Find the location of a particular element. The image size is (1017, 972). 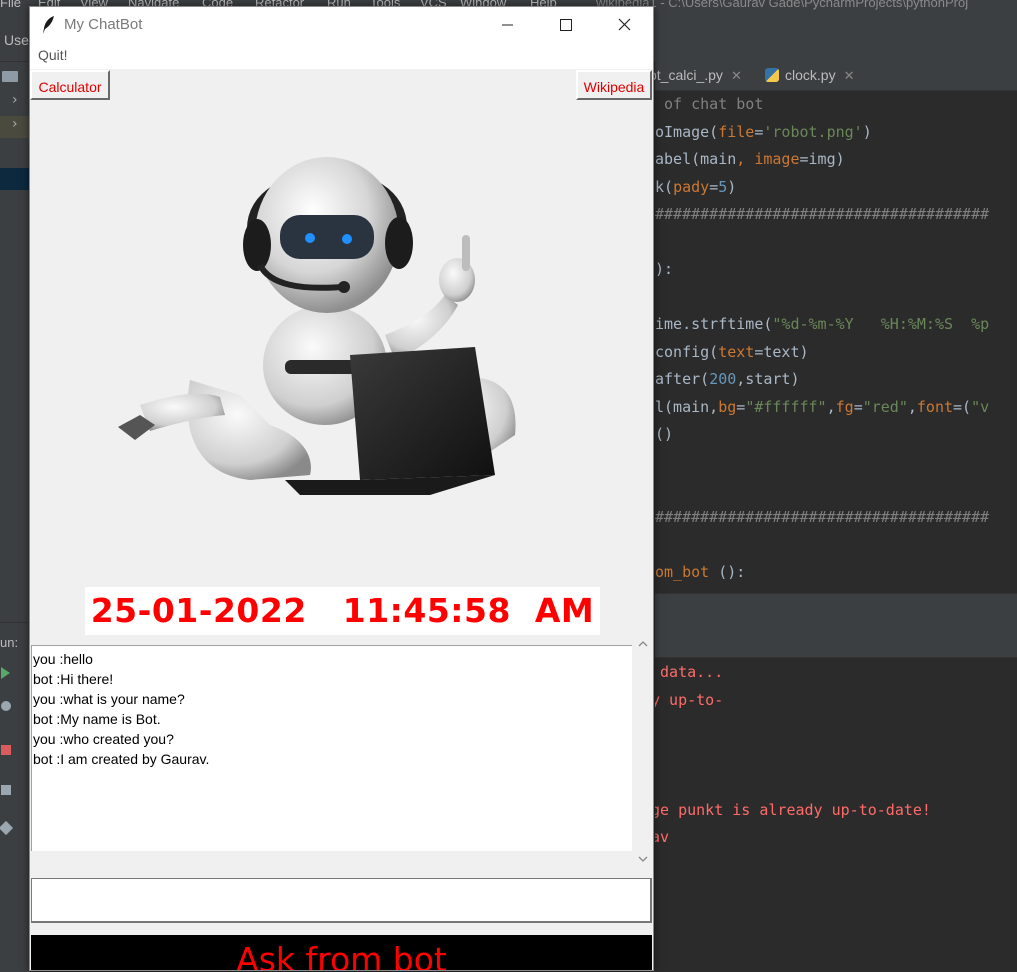

console-line: ge punkt is already up-to-date! is located at coordinates (793, 809).